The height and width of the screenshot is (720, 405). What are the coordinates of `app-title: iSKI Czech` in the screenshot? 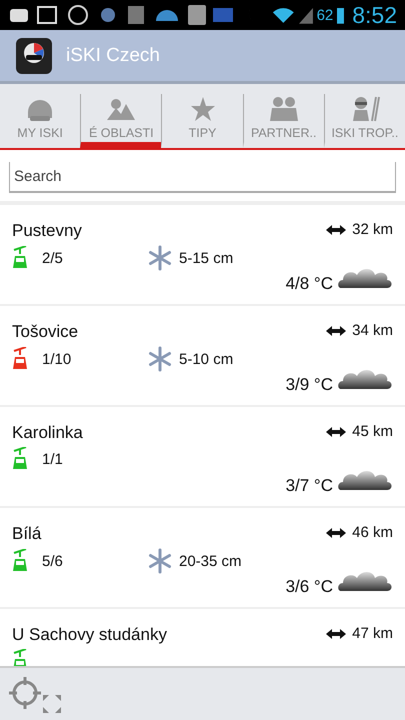 It's located at (113, 55).